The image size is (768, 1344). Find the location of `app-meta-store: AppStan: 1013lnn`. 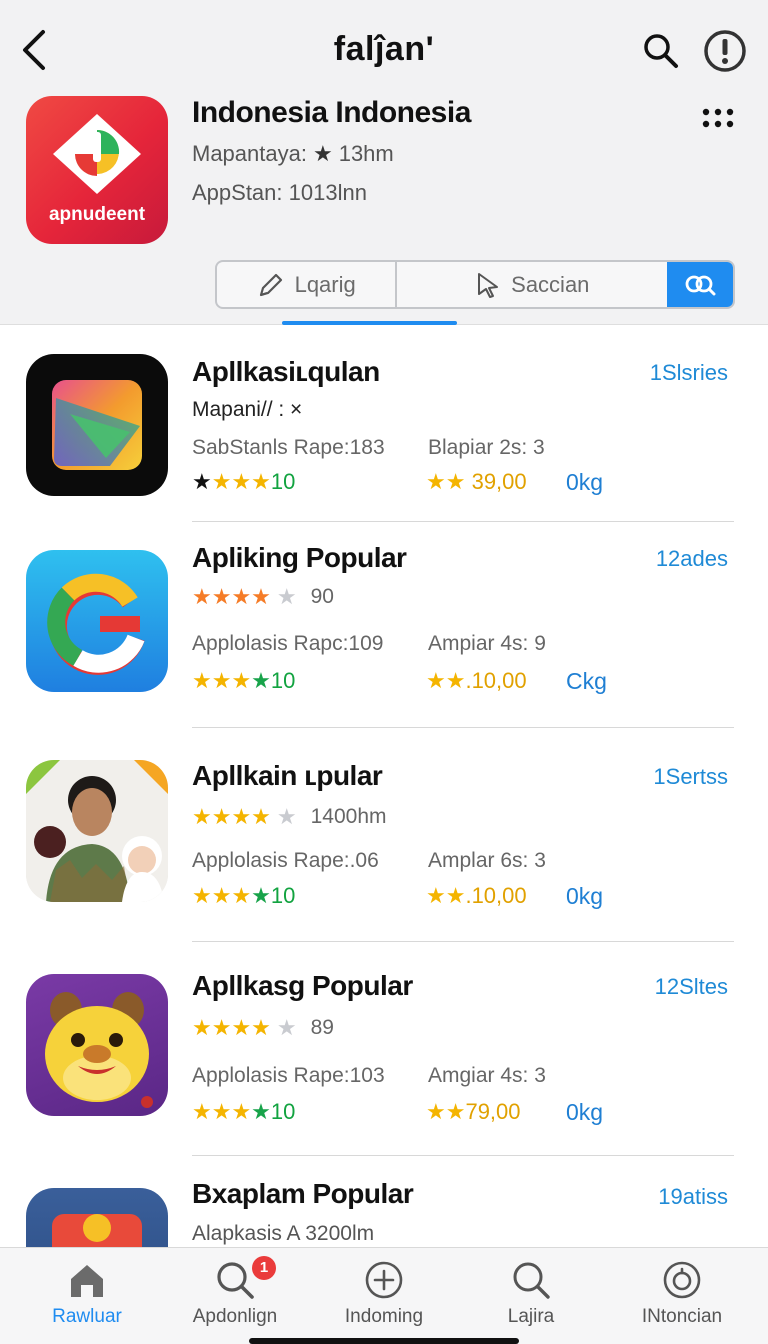

app-meta-store: AppStan: 1013lnn is located at coordinates (279, 192).